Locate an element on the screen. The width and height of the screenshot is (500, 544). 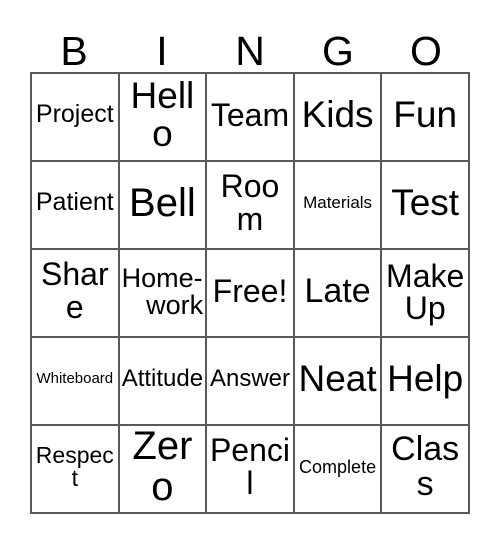
bingo-cell-label: Hello is located at coordinates (162, 114).